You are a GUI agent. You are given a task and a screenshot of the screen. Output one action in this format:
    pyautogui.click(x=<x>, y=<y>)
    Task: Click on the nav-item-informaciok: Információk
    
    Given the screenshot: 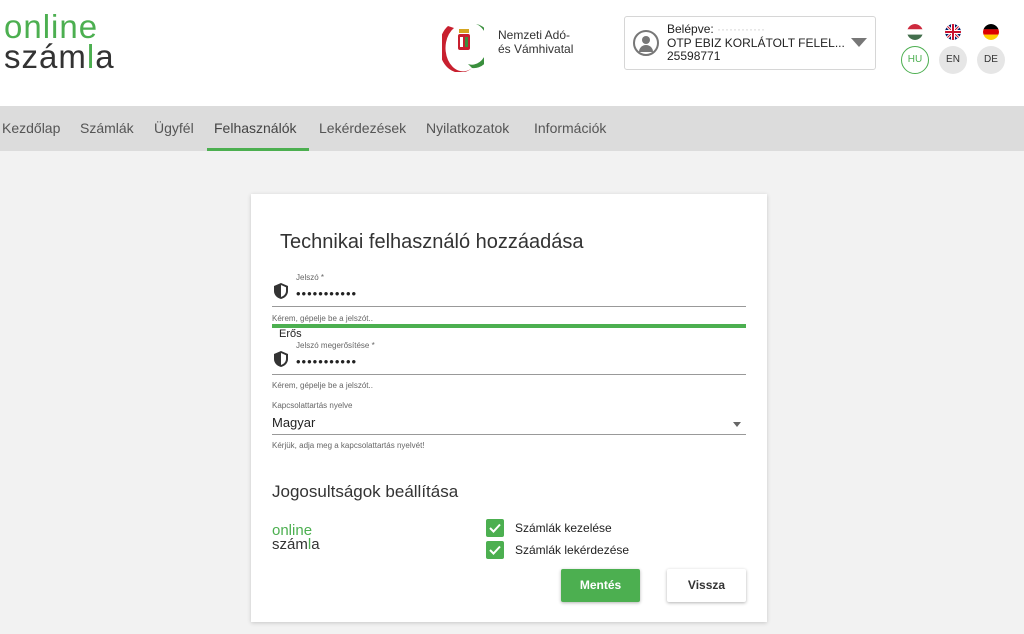 What is the action you would take?
    pyautogui.click(x=570, y=128)
    